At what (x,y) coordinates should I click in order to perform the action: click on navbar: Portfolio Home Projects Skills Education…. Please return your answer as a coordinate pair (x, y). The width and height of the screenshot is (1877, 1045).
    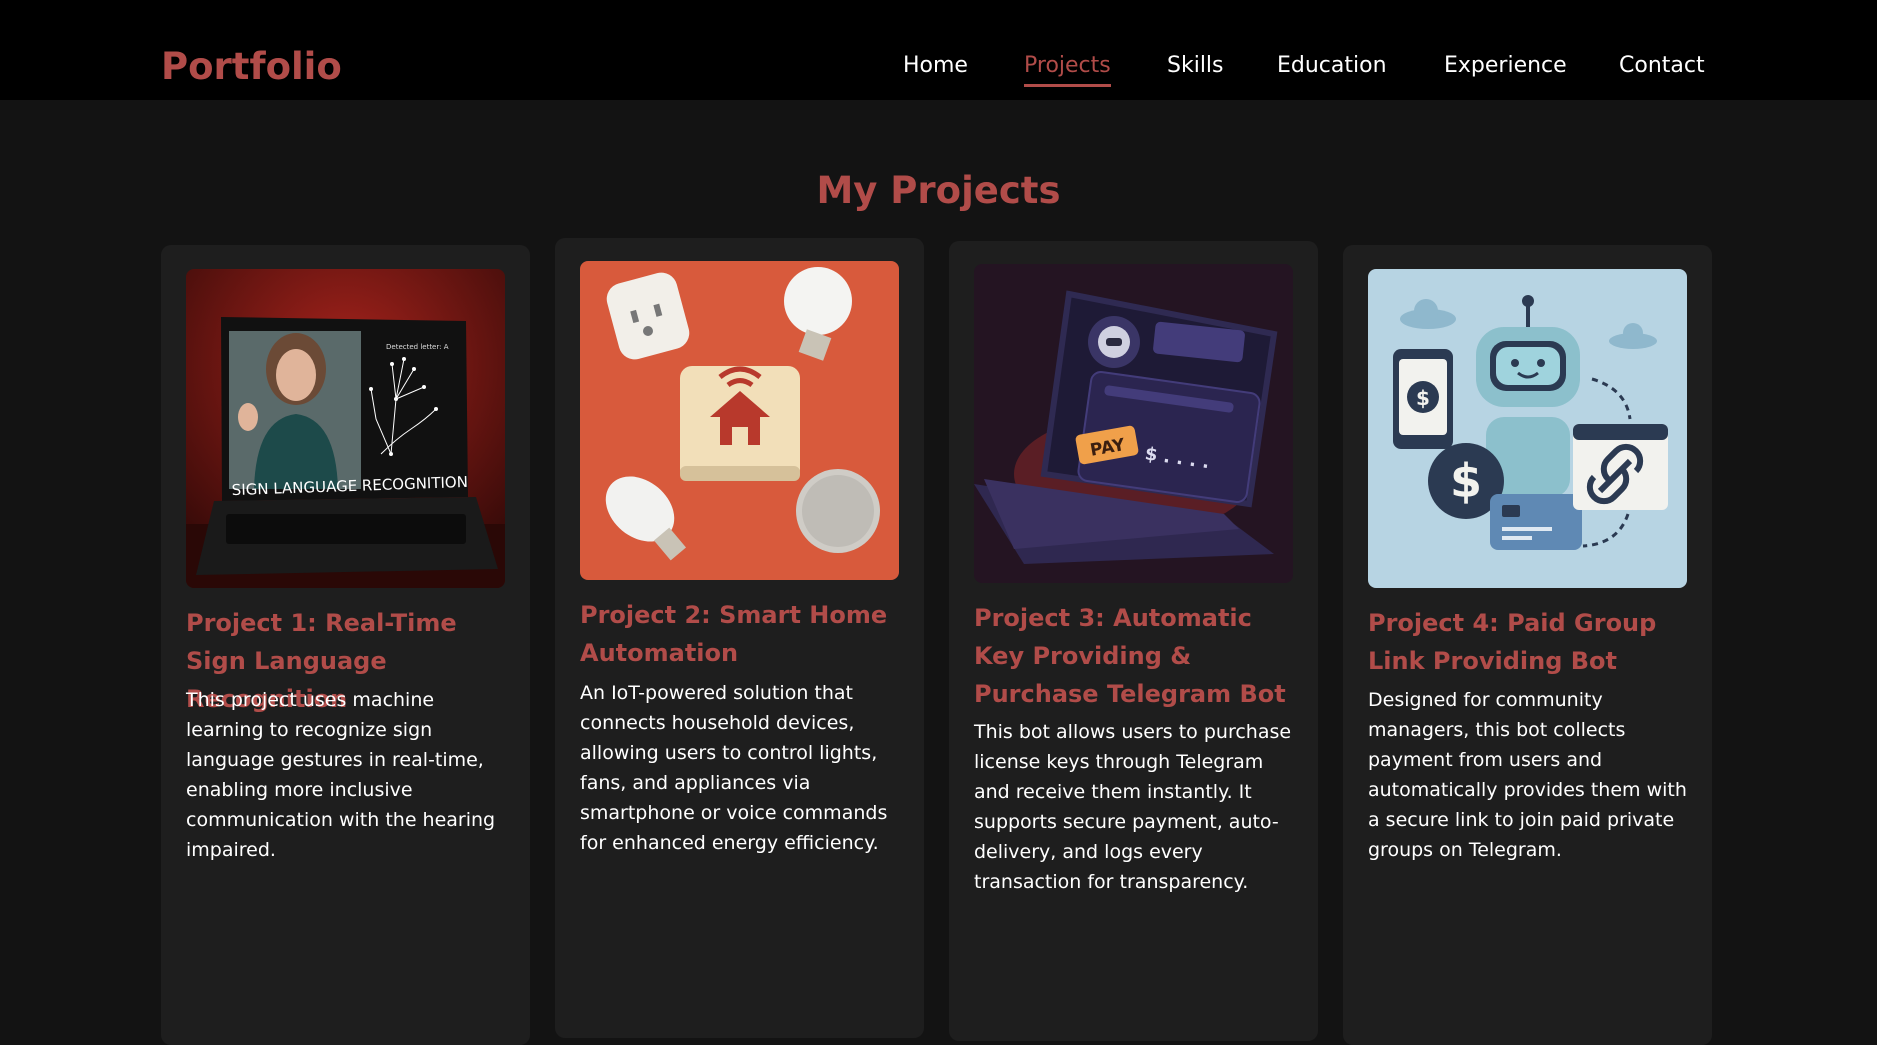
    Looking at the image, I should click on (938, 50).